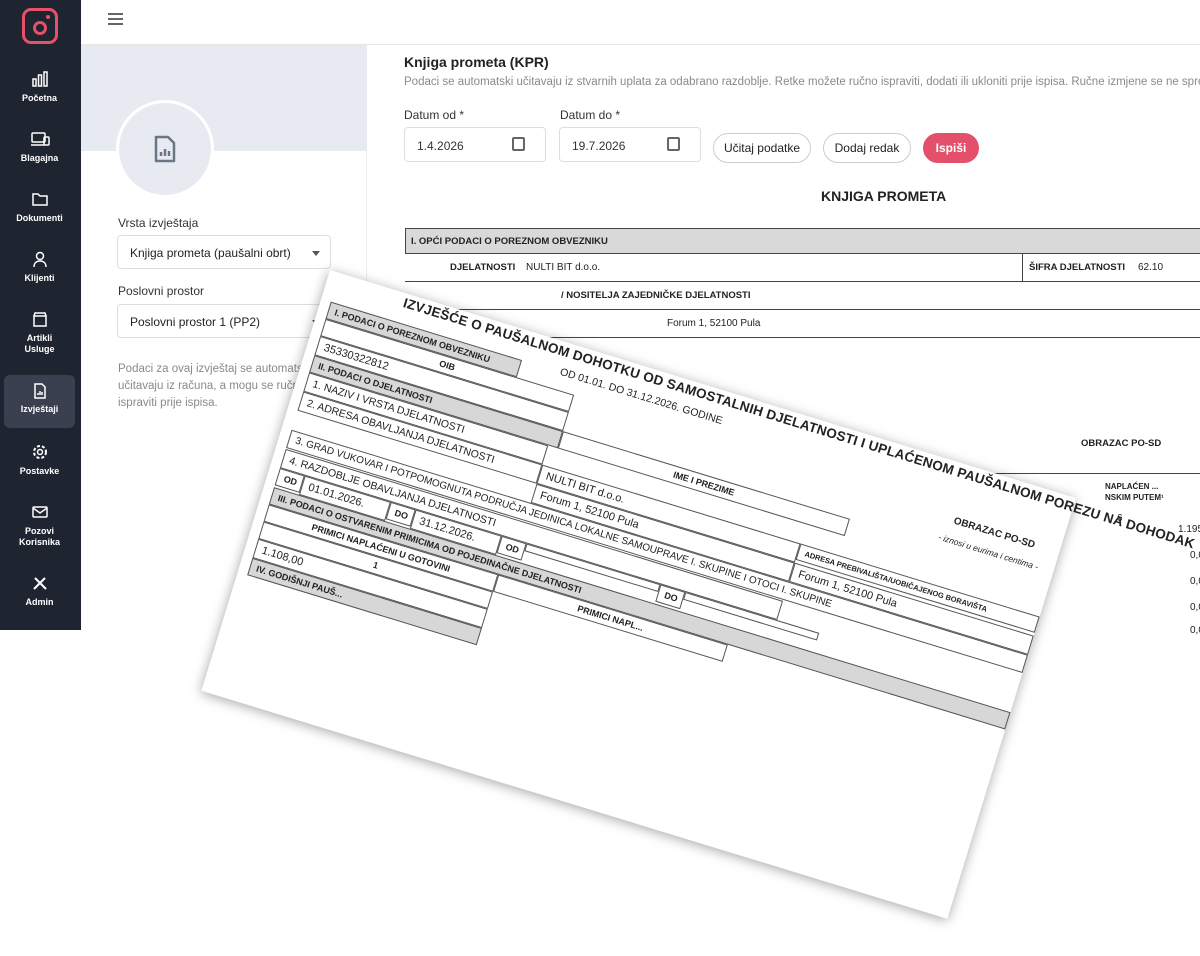  What do you see at coordinates (714, 323) in the screenshot?
I see `address-value: Forum 1, 52100 Pula` at bounding box center [714, 323].